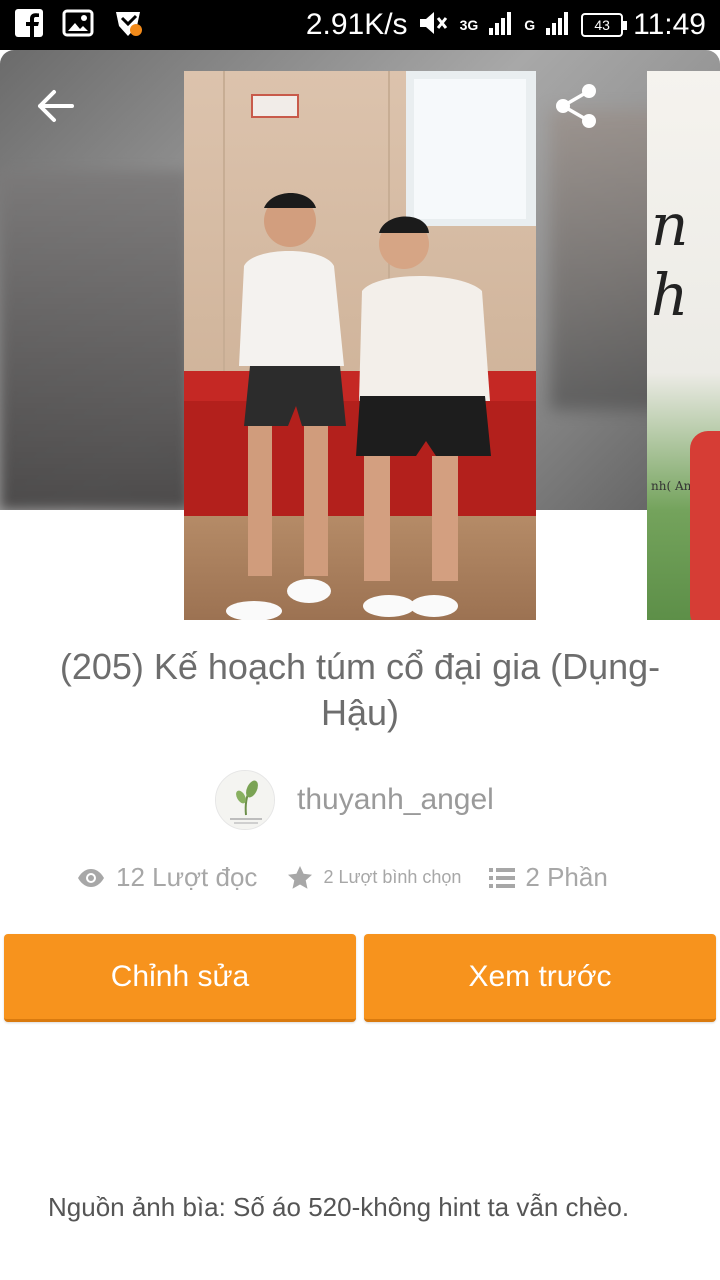  I want to click on author-row: thuyanh_angel, so click(354, 800).